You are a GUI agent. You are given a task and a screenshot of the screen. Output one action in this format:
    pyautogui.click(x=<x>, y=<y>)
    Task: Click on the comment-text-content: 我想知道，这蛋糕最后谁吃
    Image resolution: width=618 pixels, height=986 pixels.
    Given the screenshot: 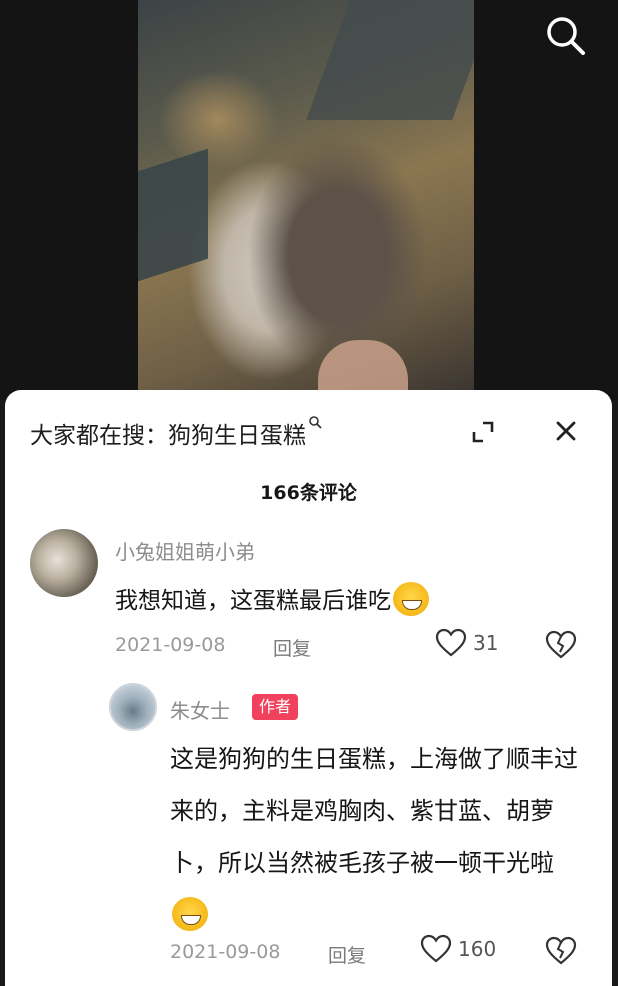 What is the action you would take?
    pyautogui.click(x=253, y=601)
    